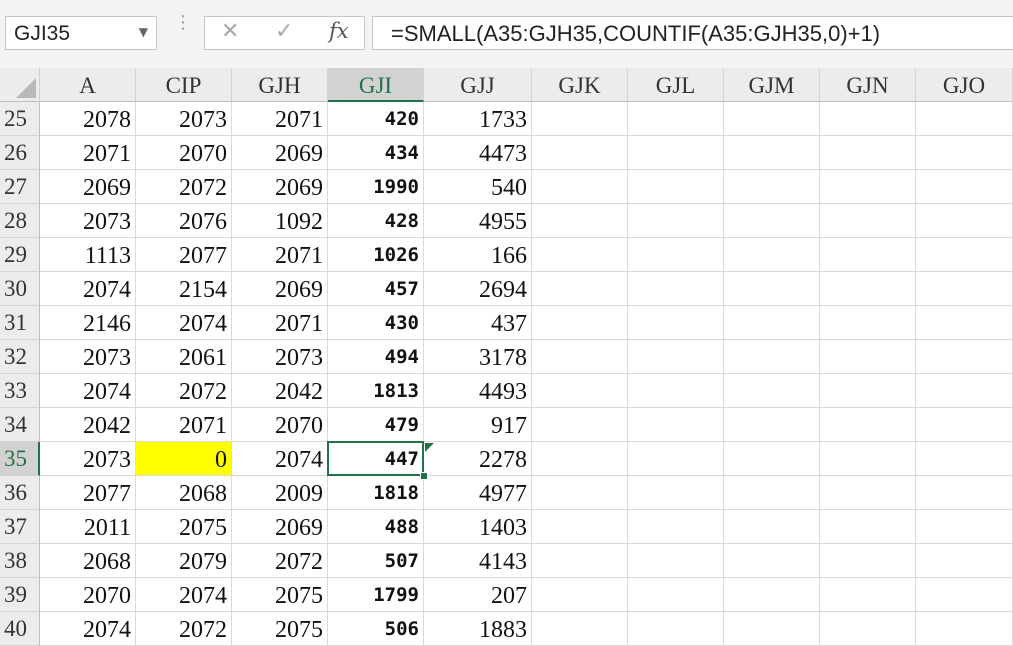  What do you see at coordinates (280, 221) in the screenshot?
I see `cell-gjh28: 1092` at bounding box center [280, 221].